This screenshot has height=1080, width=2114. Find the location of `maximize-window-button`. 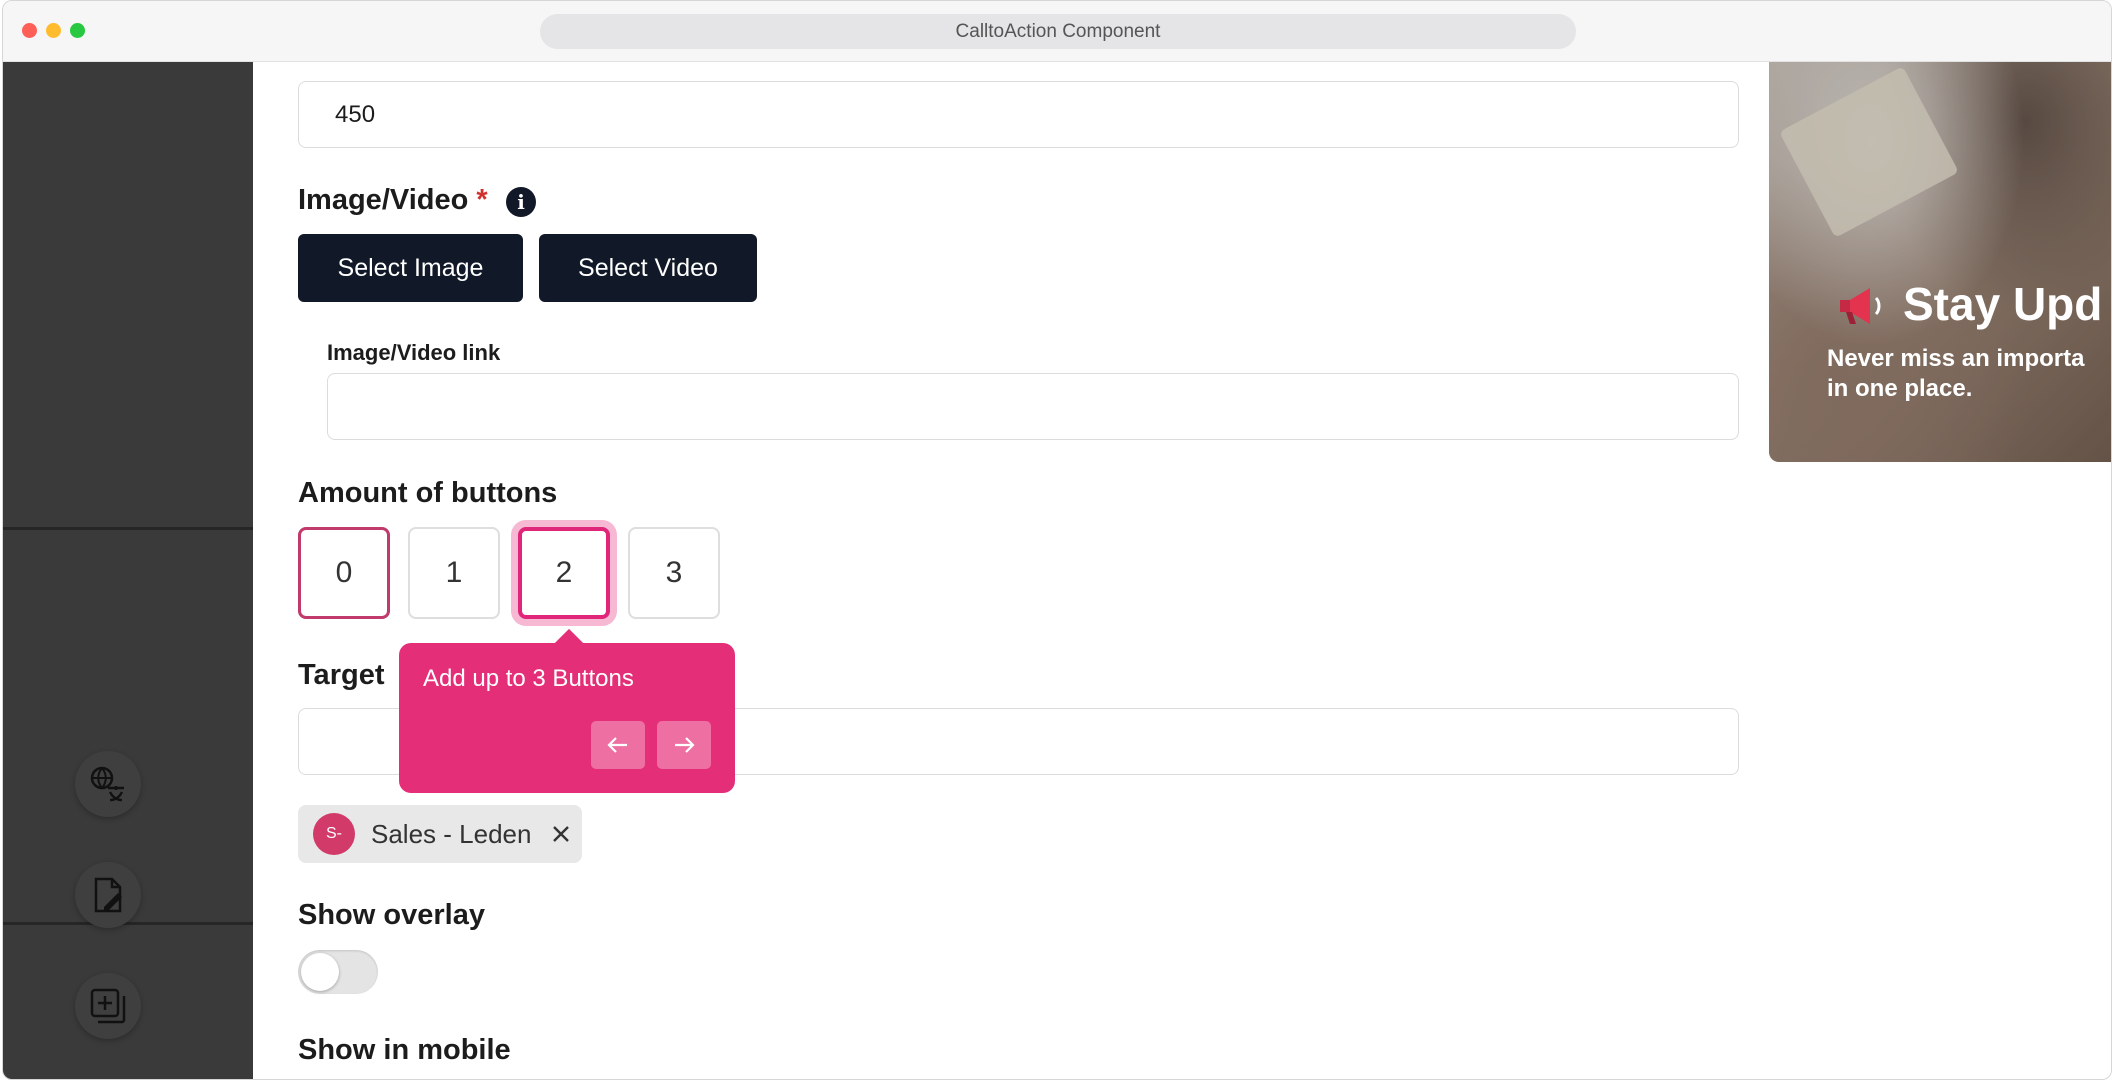

maximize-window-button is located at coordinates (77, 30).